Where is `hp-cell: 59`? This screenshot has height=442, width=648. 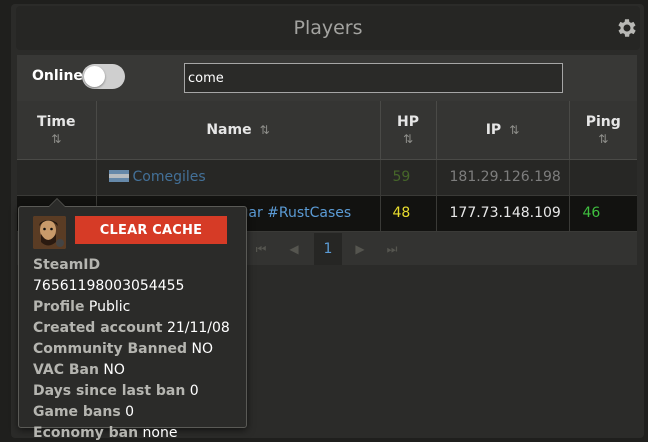
hp-cell: 59 is located at coordinates (408, 177).